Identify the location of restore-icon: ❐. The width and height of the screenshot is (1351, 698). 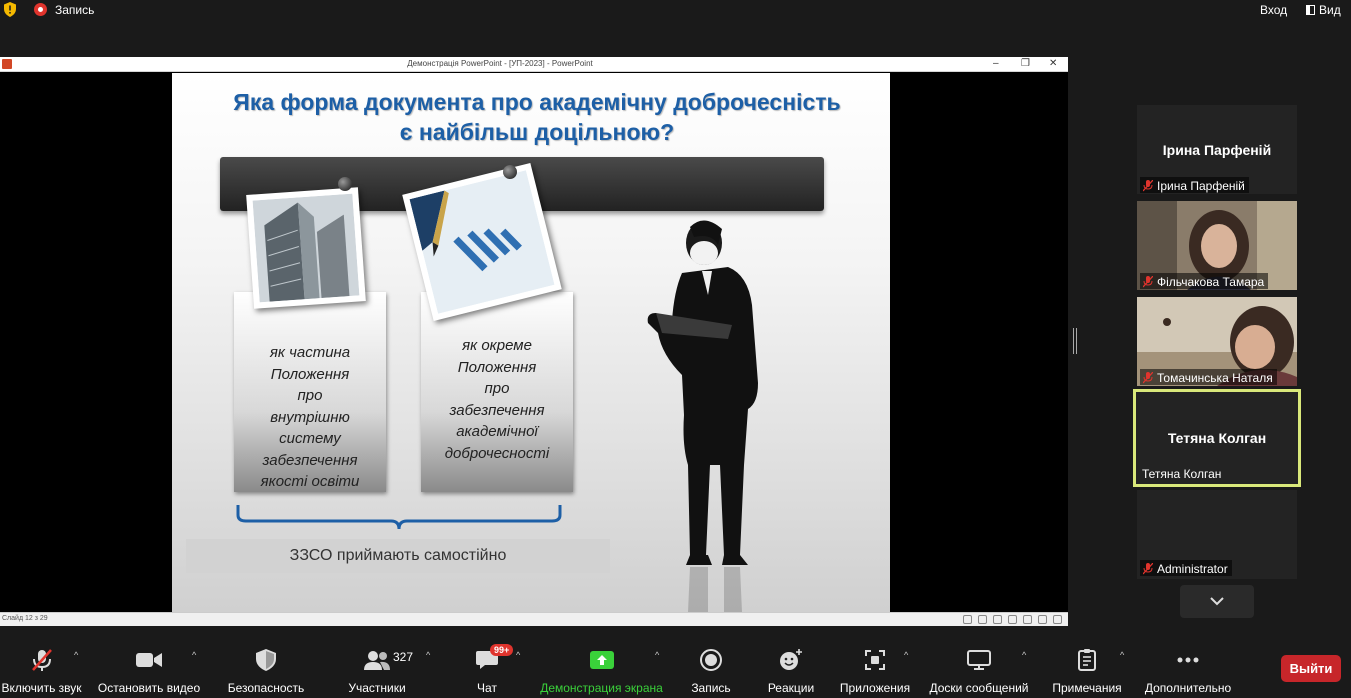
(1025, 63).